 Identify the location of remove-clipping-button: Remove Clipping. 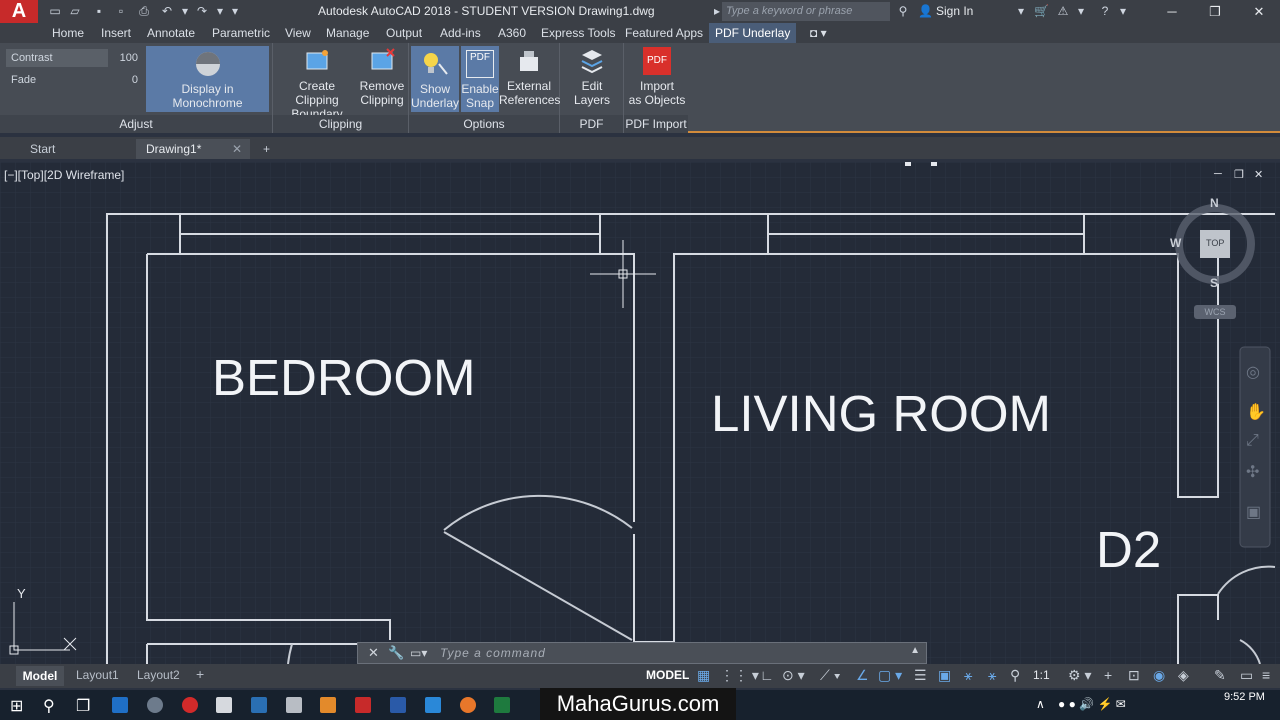
(382, 77).